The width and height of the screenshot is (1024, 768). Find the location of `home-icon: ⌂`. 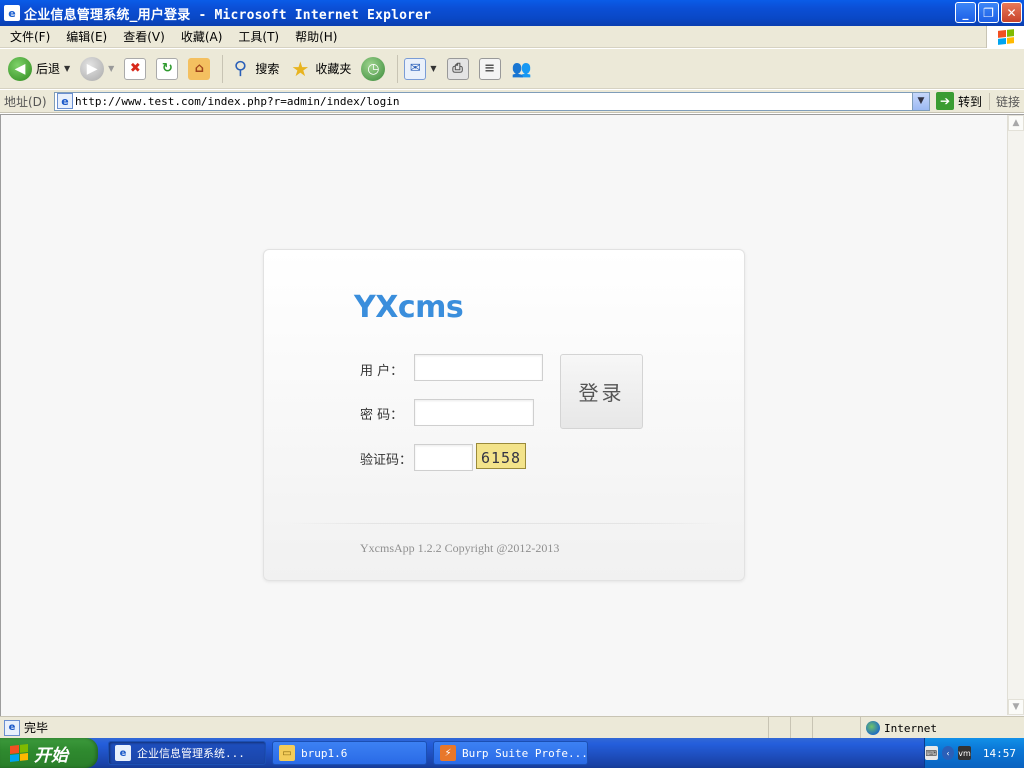

home-icon: ⌂ is located at coordinates (199, 68).